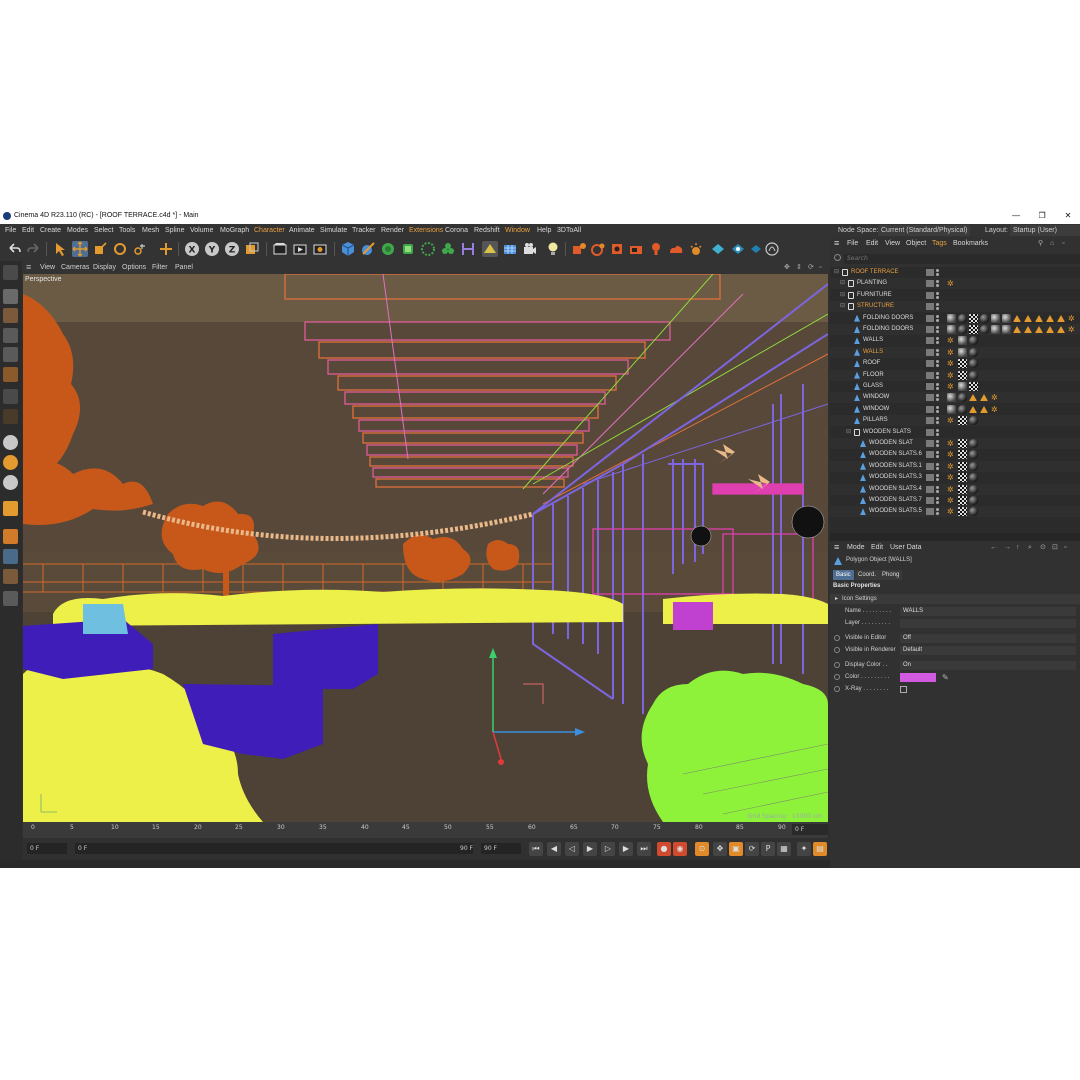 This screenshot has height=1080, width=1080. I want to click on object-row: WALLS ✲, so click(955, 352).